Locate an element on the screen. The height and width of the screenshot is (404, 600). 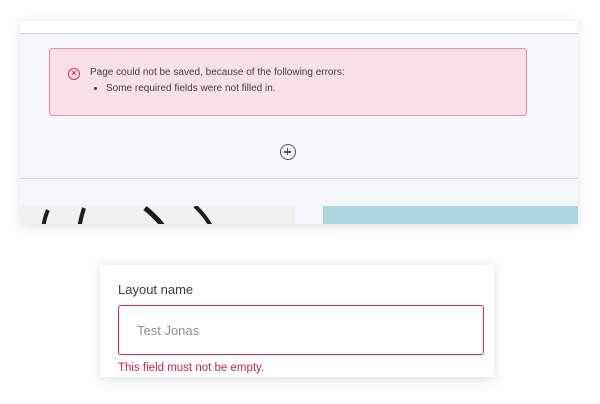
error-circle-icon: × is located at coordinates (74, 74).